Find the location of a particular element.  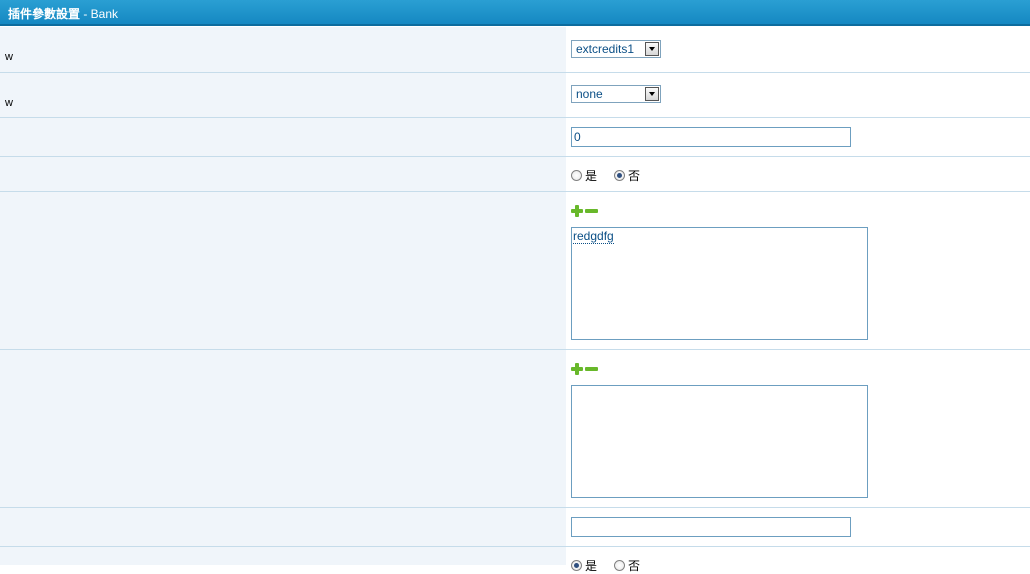

text-input is located at coordinates (711, 527).